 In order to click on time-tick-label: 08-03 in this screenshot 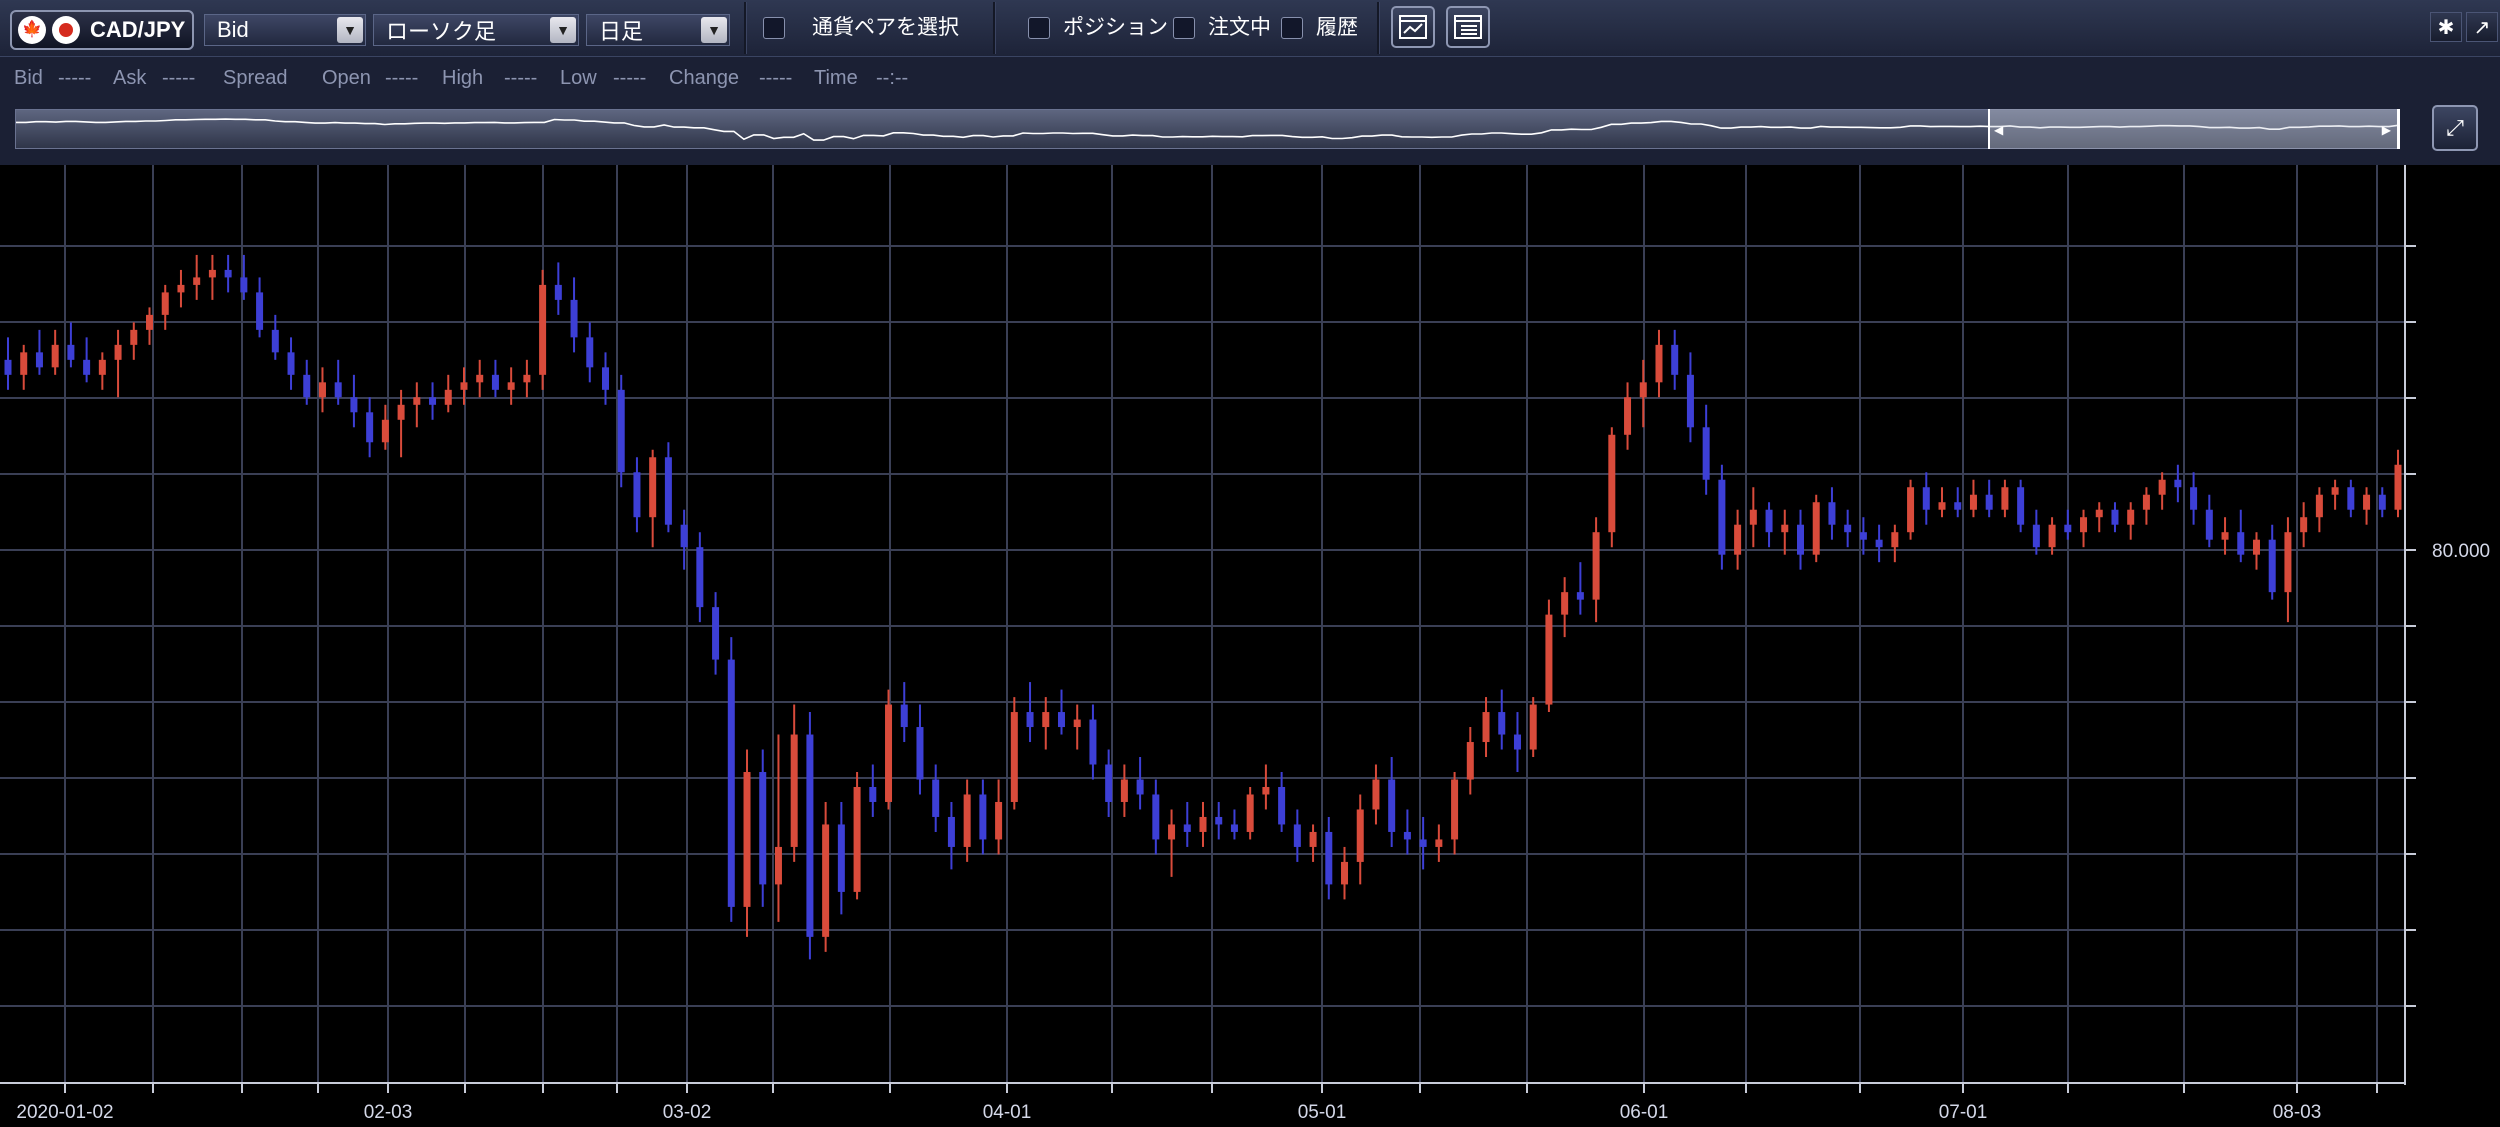, I will do `click(2297, 1112)`.